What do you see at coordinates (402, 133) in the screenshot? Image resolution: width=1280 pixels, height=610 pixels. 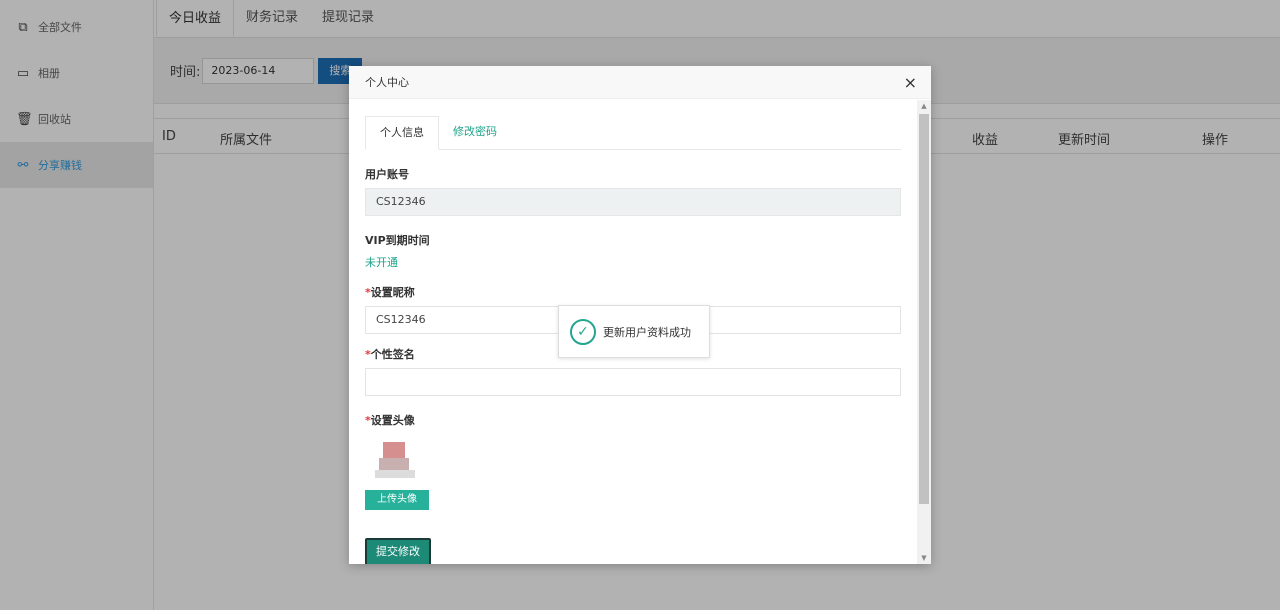 I see `tab-personal-info: 个人信息` at bounding box center [402, 133].